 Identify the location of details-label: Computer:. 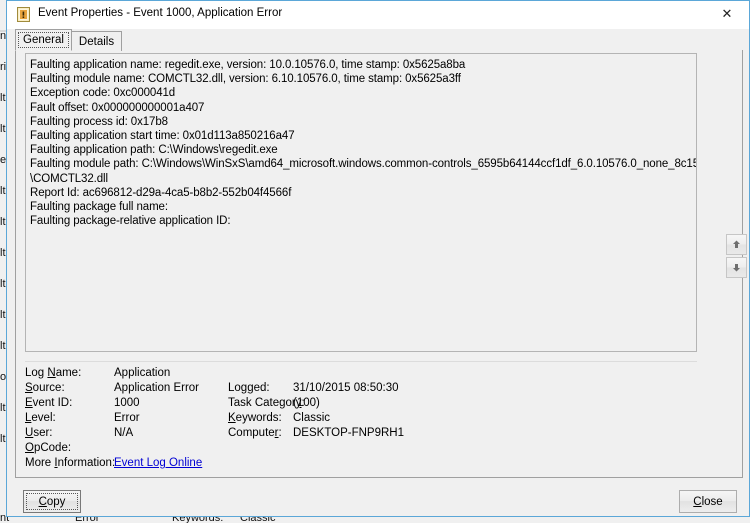
(255, 433).